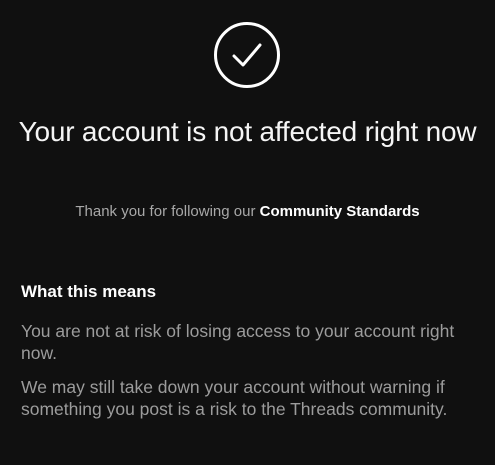 Image resolution: width=495 pixels, height=465 pixels. What do you see at coordinates (340, 211) in the screenshot?
I see `community-standards-link: Community Standards` at bounding box center [340, 211].